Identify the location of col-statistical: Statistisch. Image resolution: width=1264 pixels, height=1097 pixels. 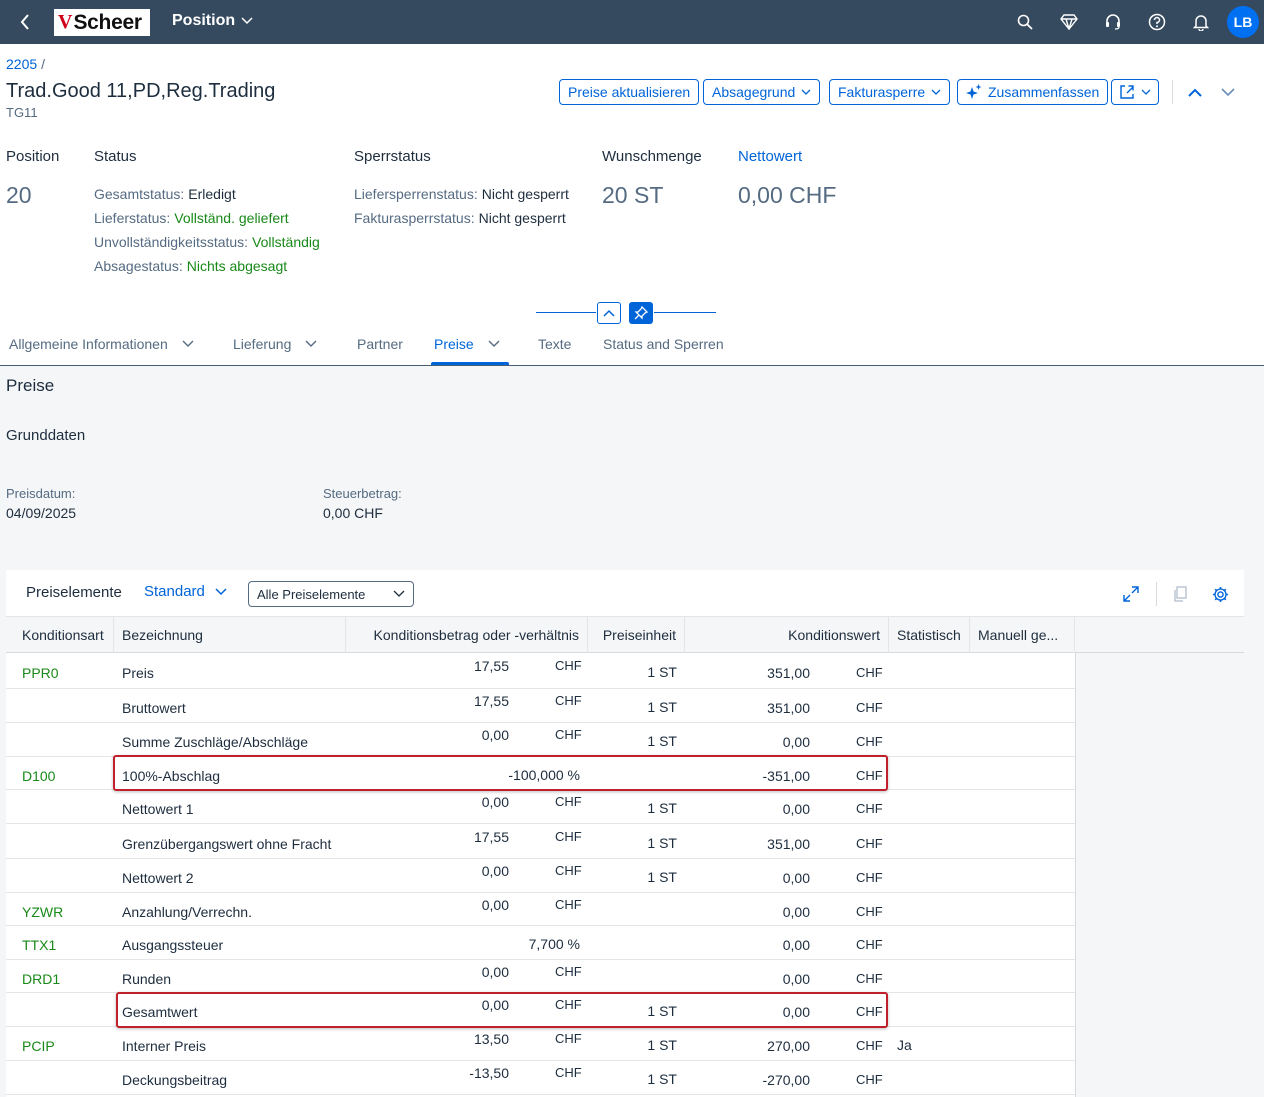
(929, 635).